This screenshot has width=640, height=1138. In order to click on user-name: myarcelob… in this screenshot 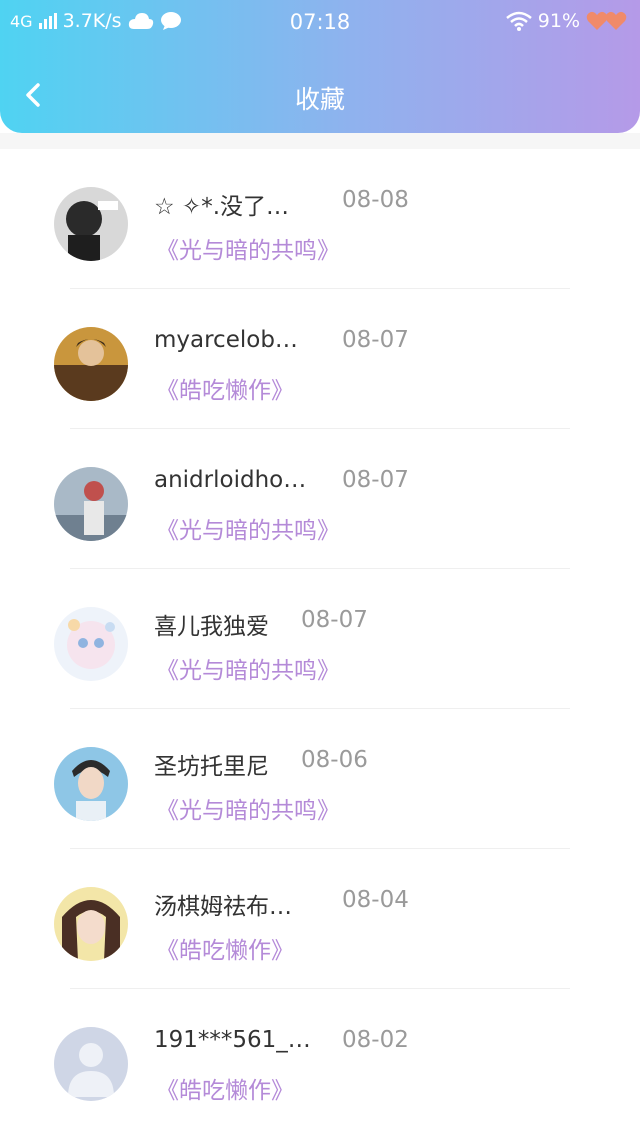, I will do `click(226, 340)`.